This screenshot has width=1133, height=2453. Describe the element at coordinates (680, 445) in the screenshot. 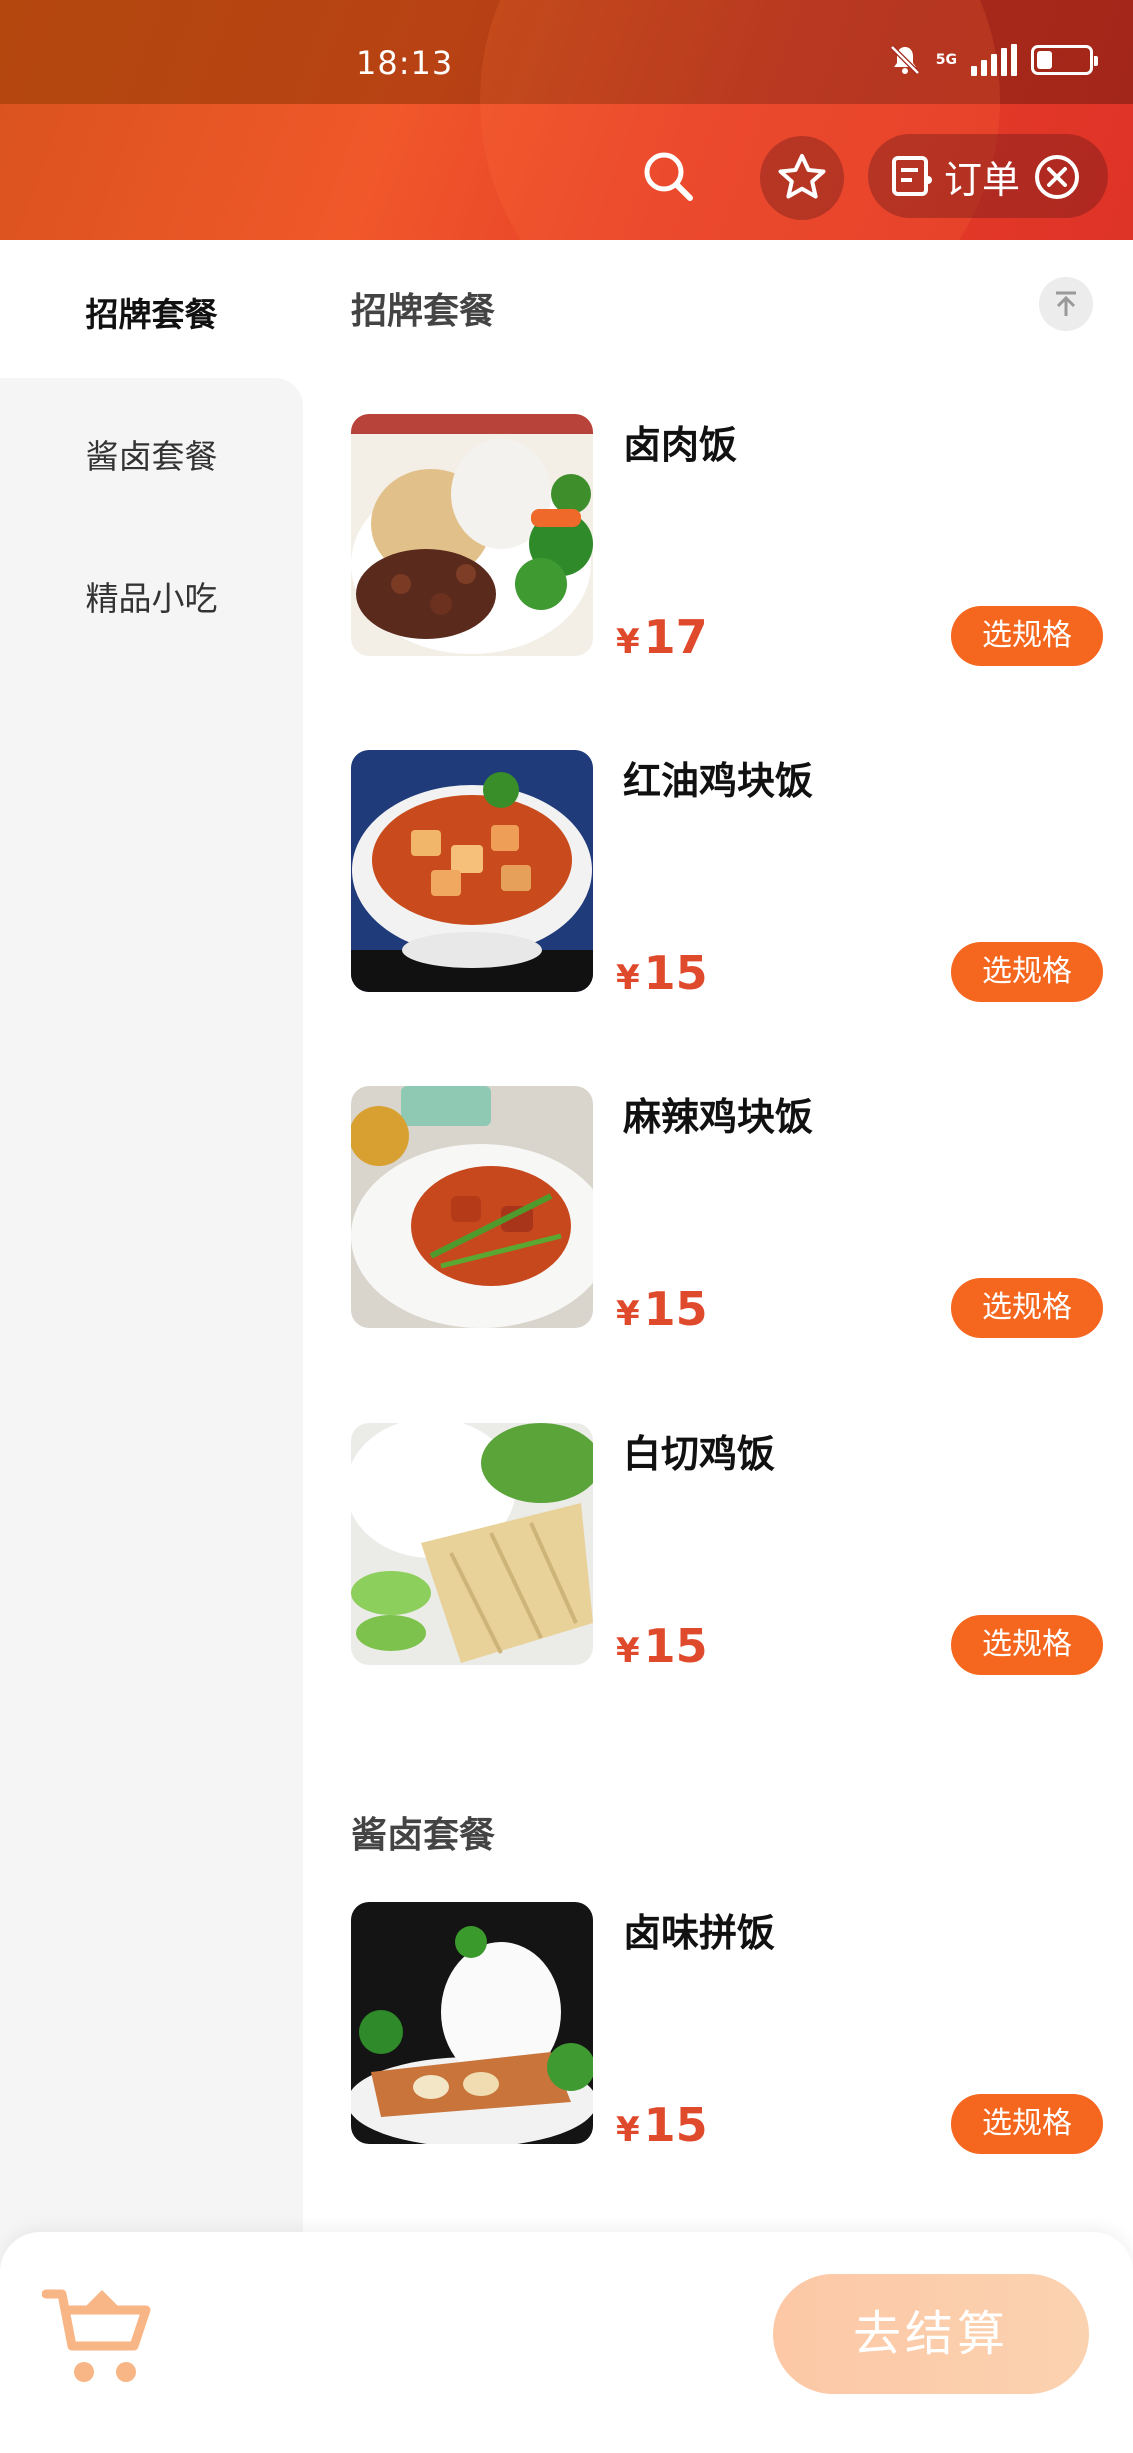

I see `dish-name: 卤肉饭` at that location.